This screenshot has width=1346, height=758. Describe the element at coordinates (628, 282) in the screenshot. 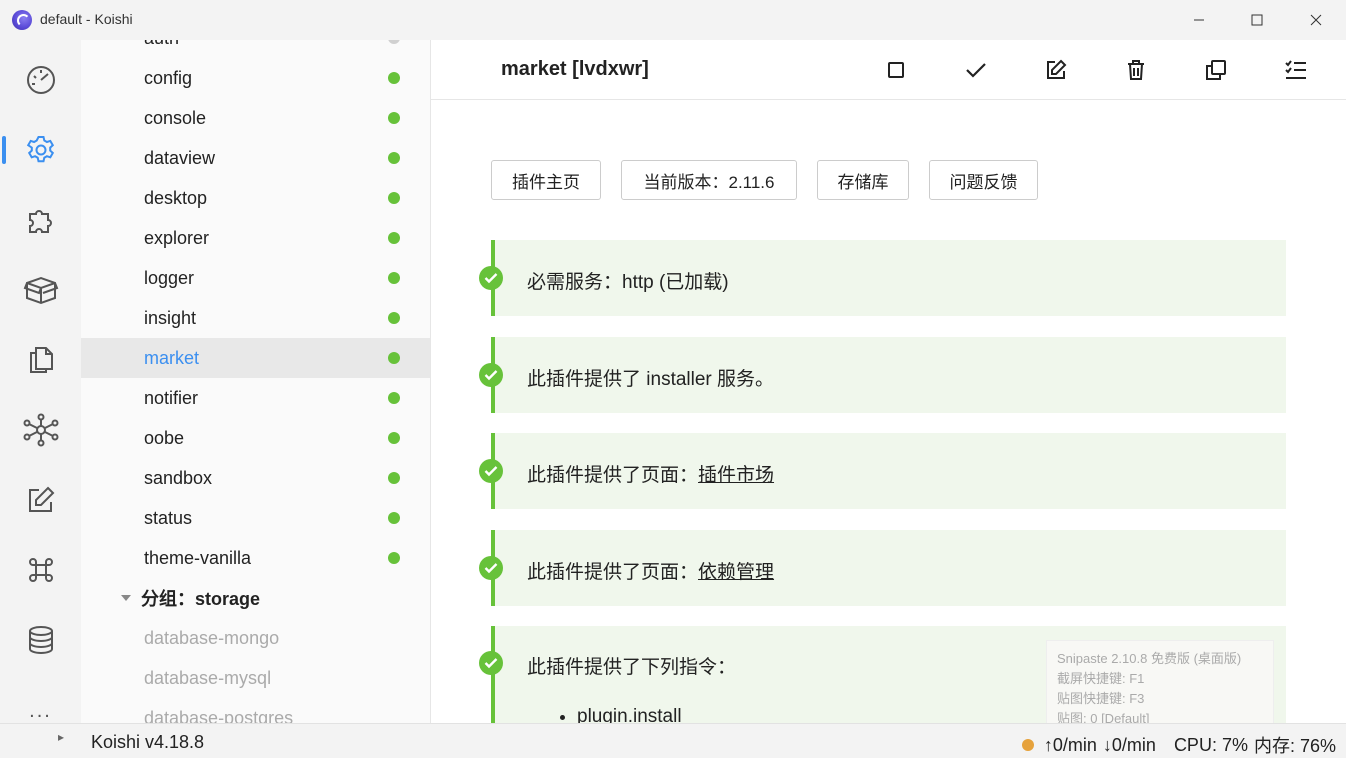

I see `required-service-text: 必需服务：http (已加载)` at that location.